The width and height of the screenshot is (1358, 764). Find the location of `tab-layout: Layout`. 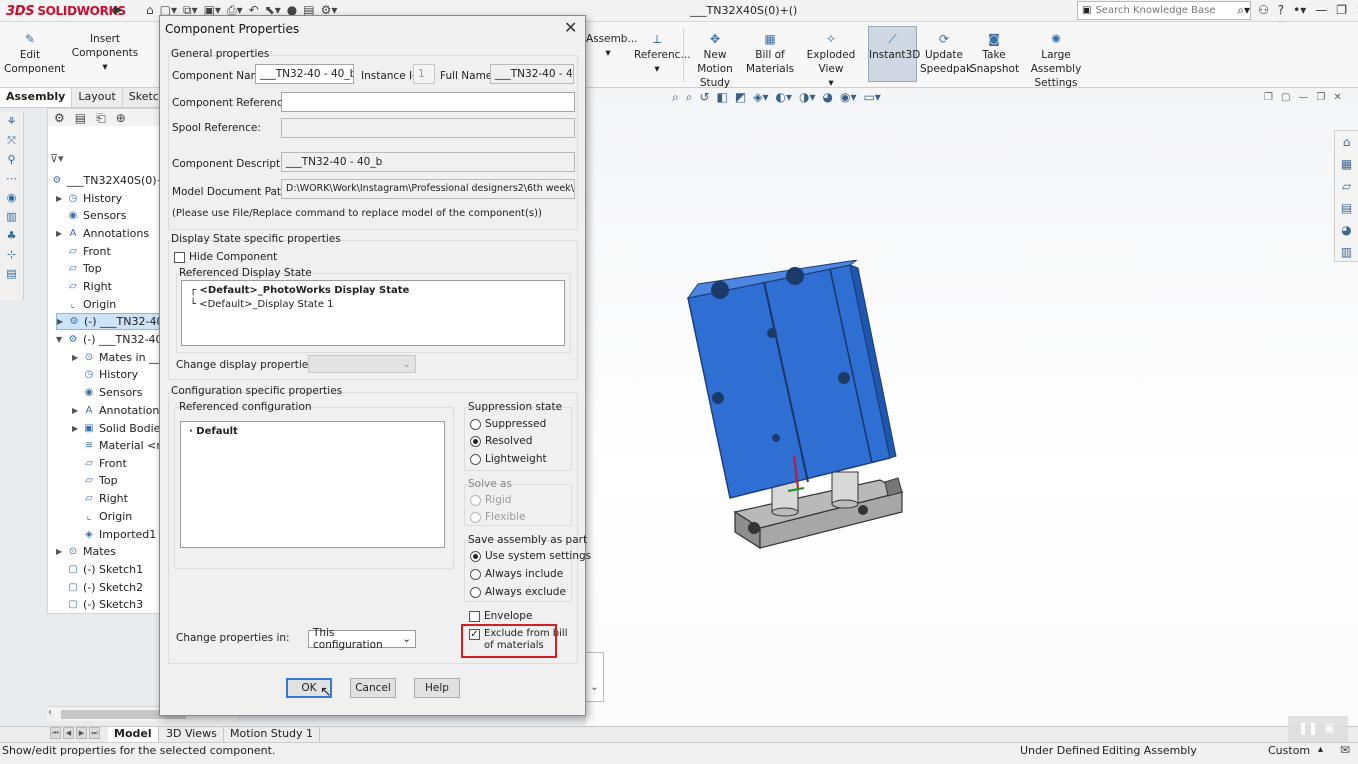

tab-layout: Layout is located at coordinates (97, 97).